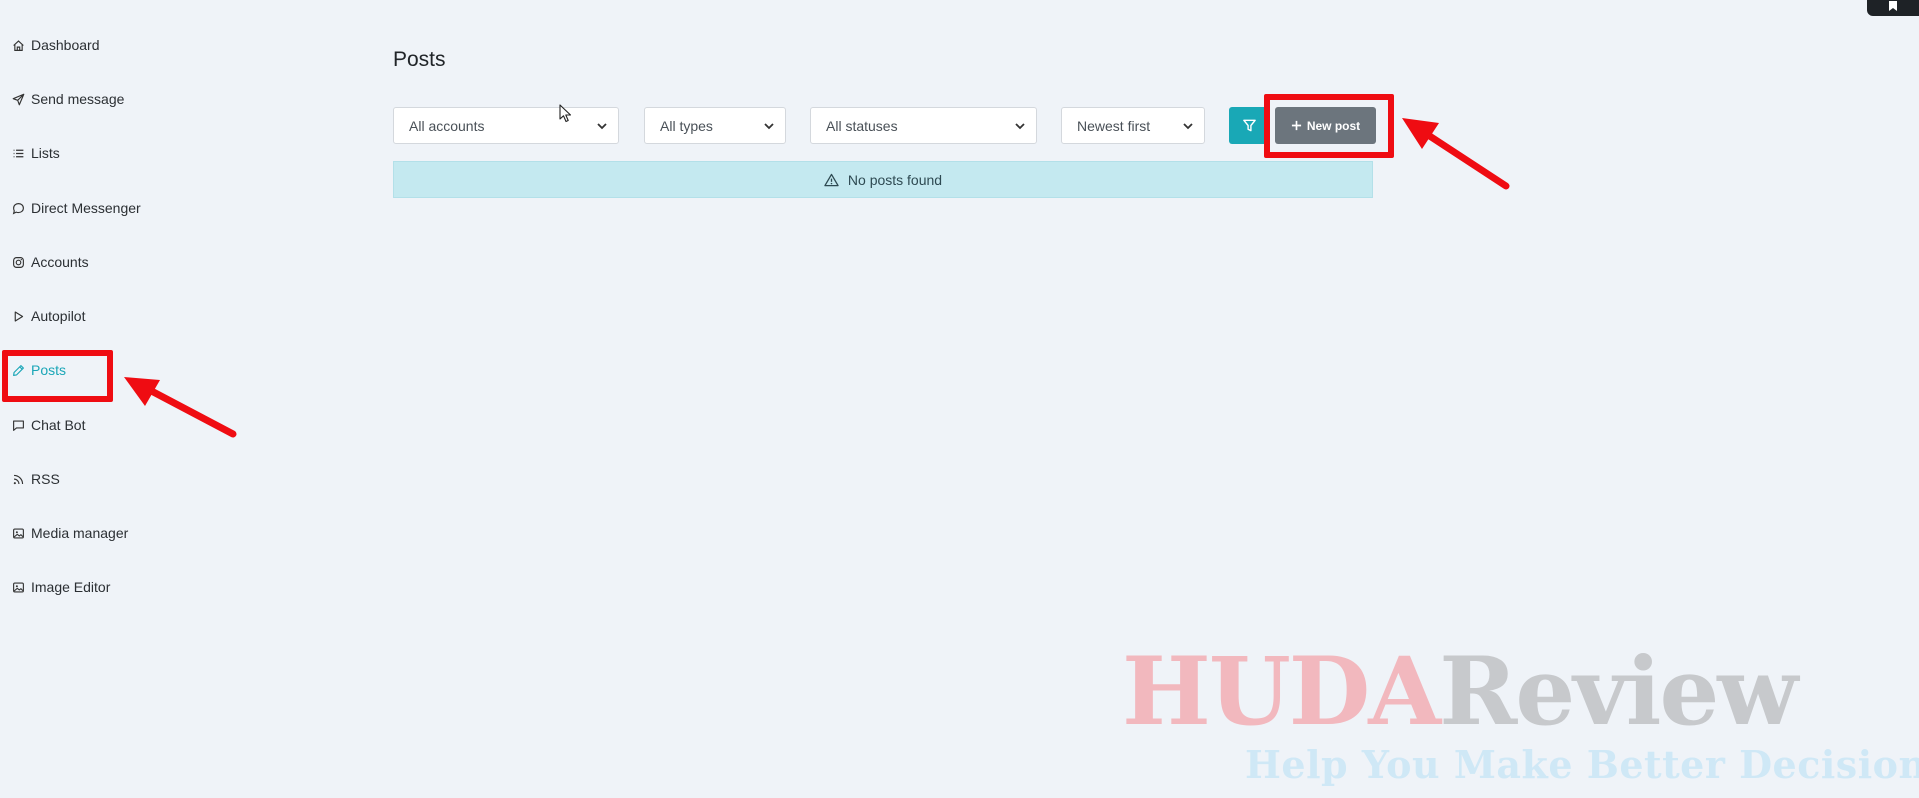 This screenshot has height=798, width=1919. I want to click on sidebar-item-media-manager: Media manager, so click(70, 533).